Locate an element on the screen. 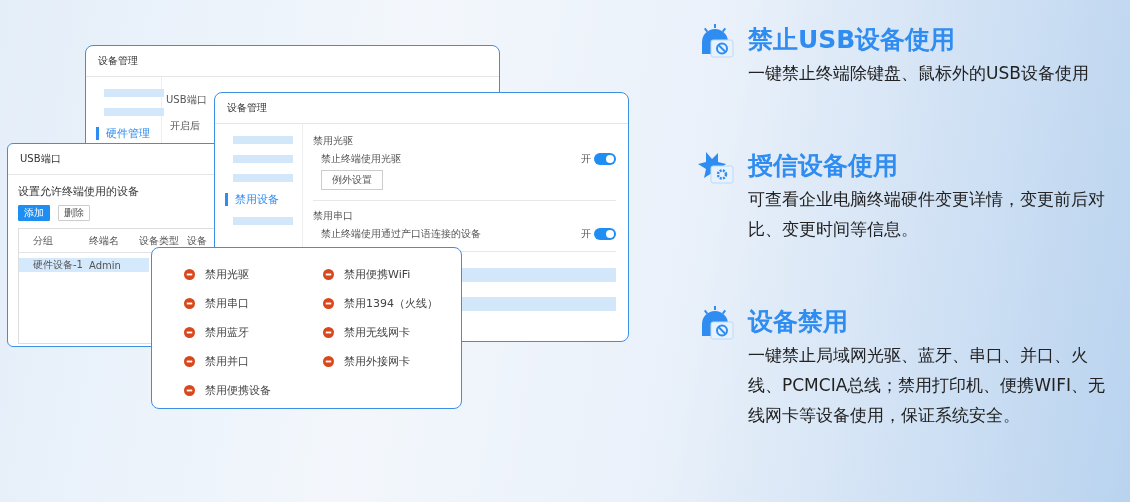  blocked-item: 禁用光驱 is located at coordinates (227, 274).